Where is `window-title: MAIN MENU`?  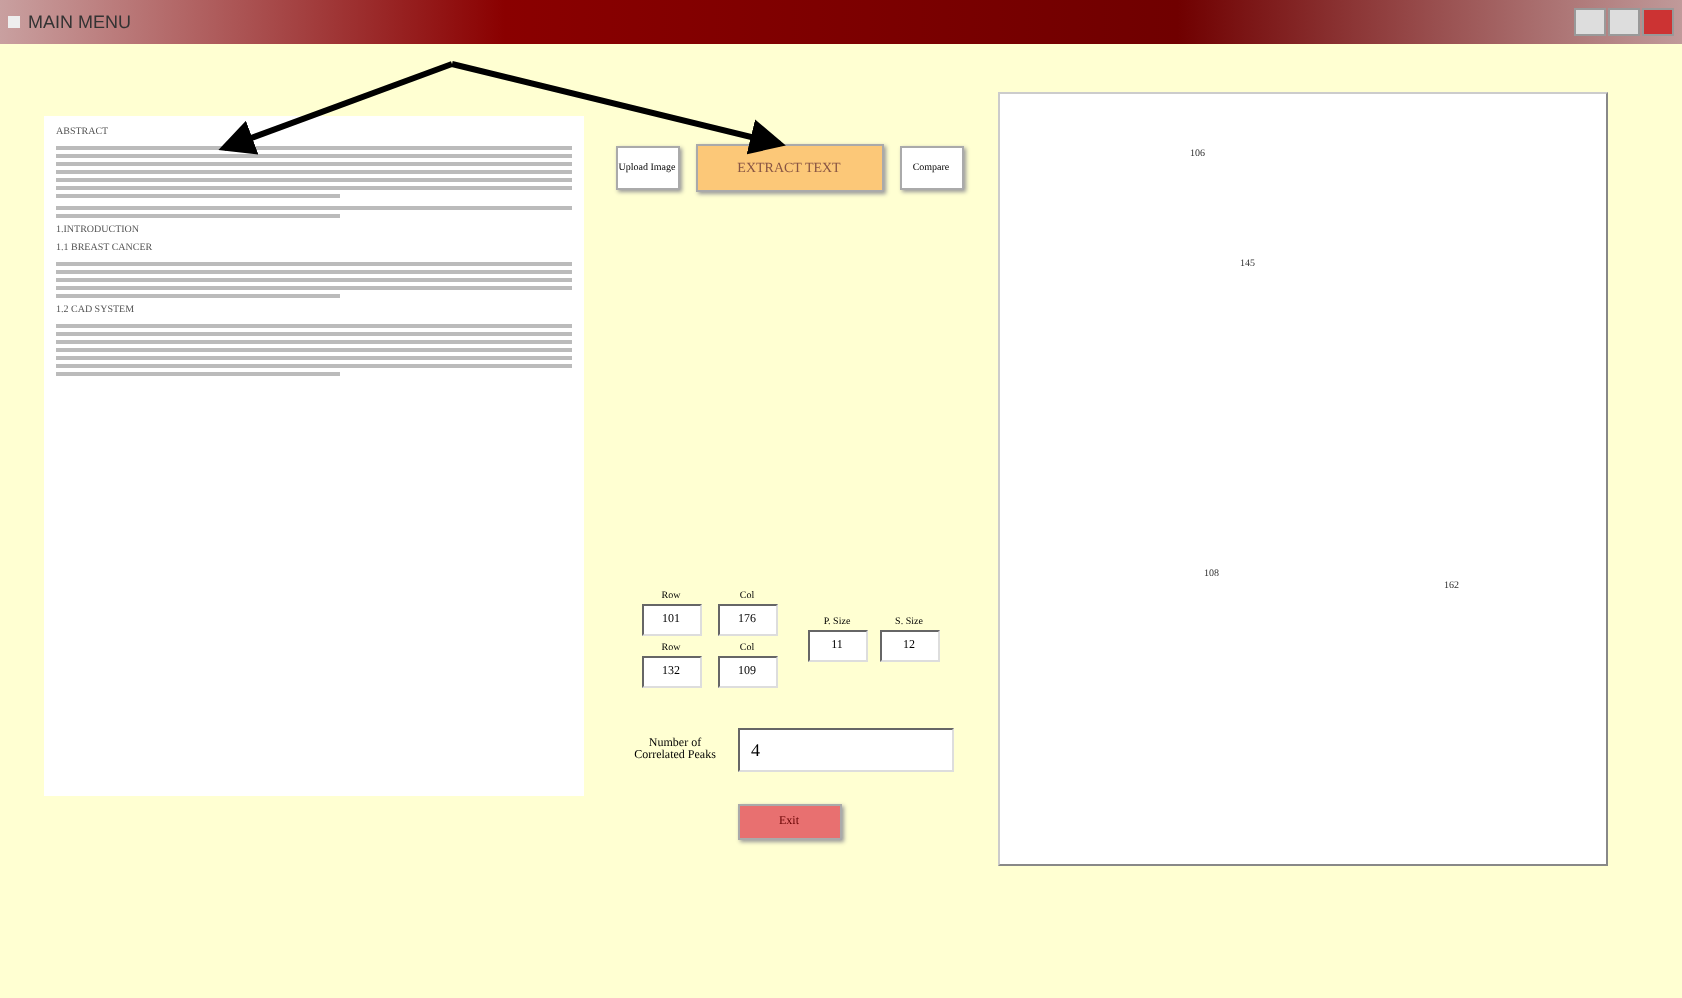 window-title: MAIN MENU is located at coordinates (79, 22).